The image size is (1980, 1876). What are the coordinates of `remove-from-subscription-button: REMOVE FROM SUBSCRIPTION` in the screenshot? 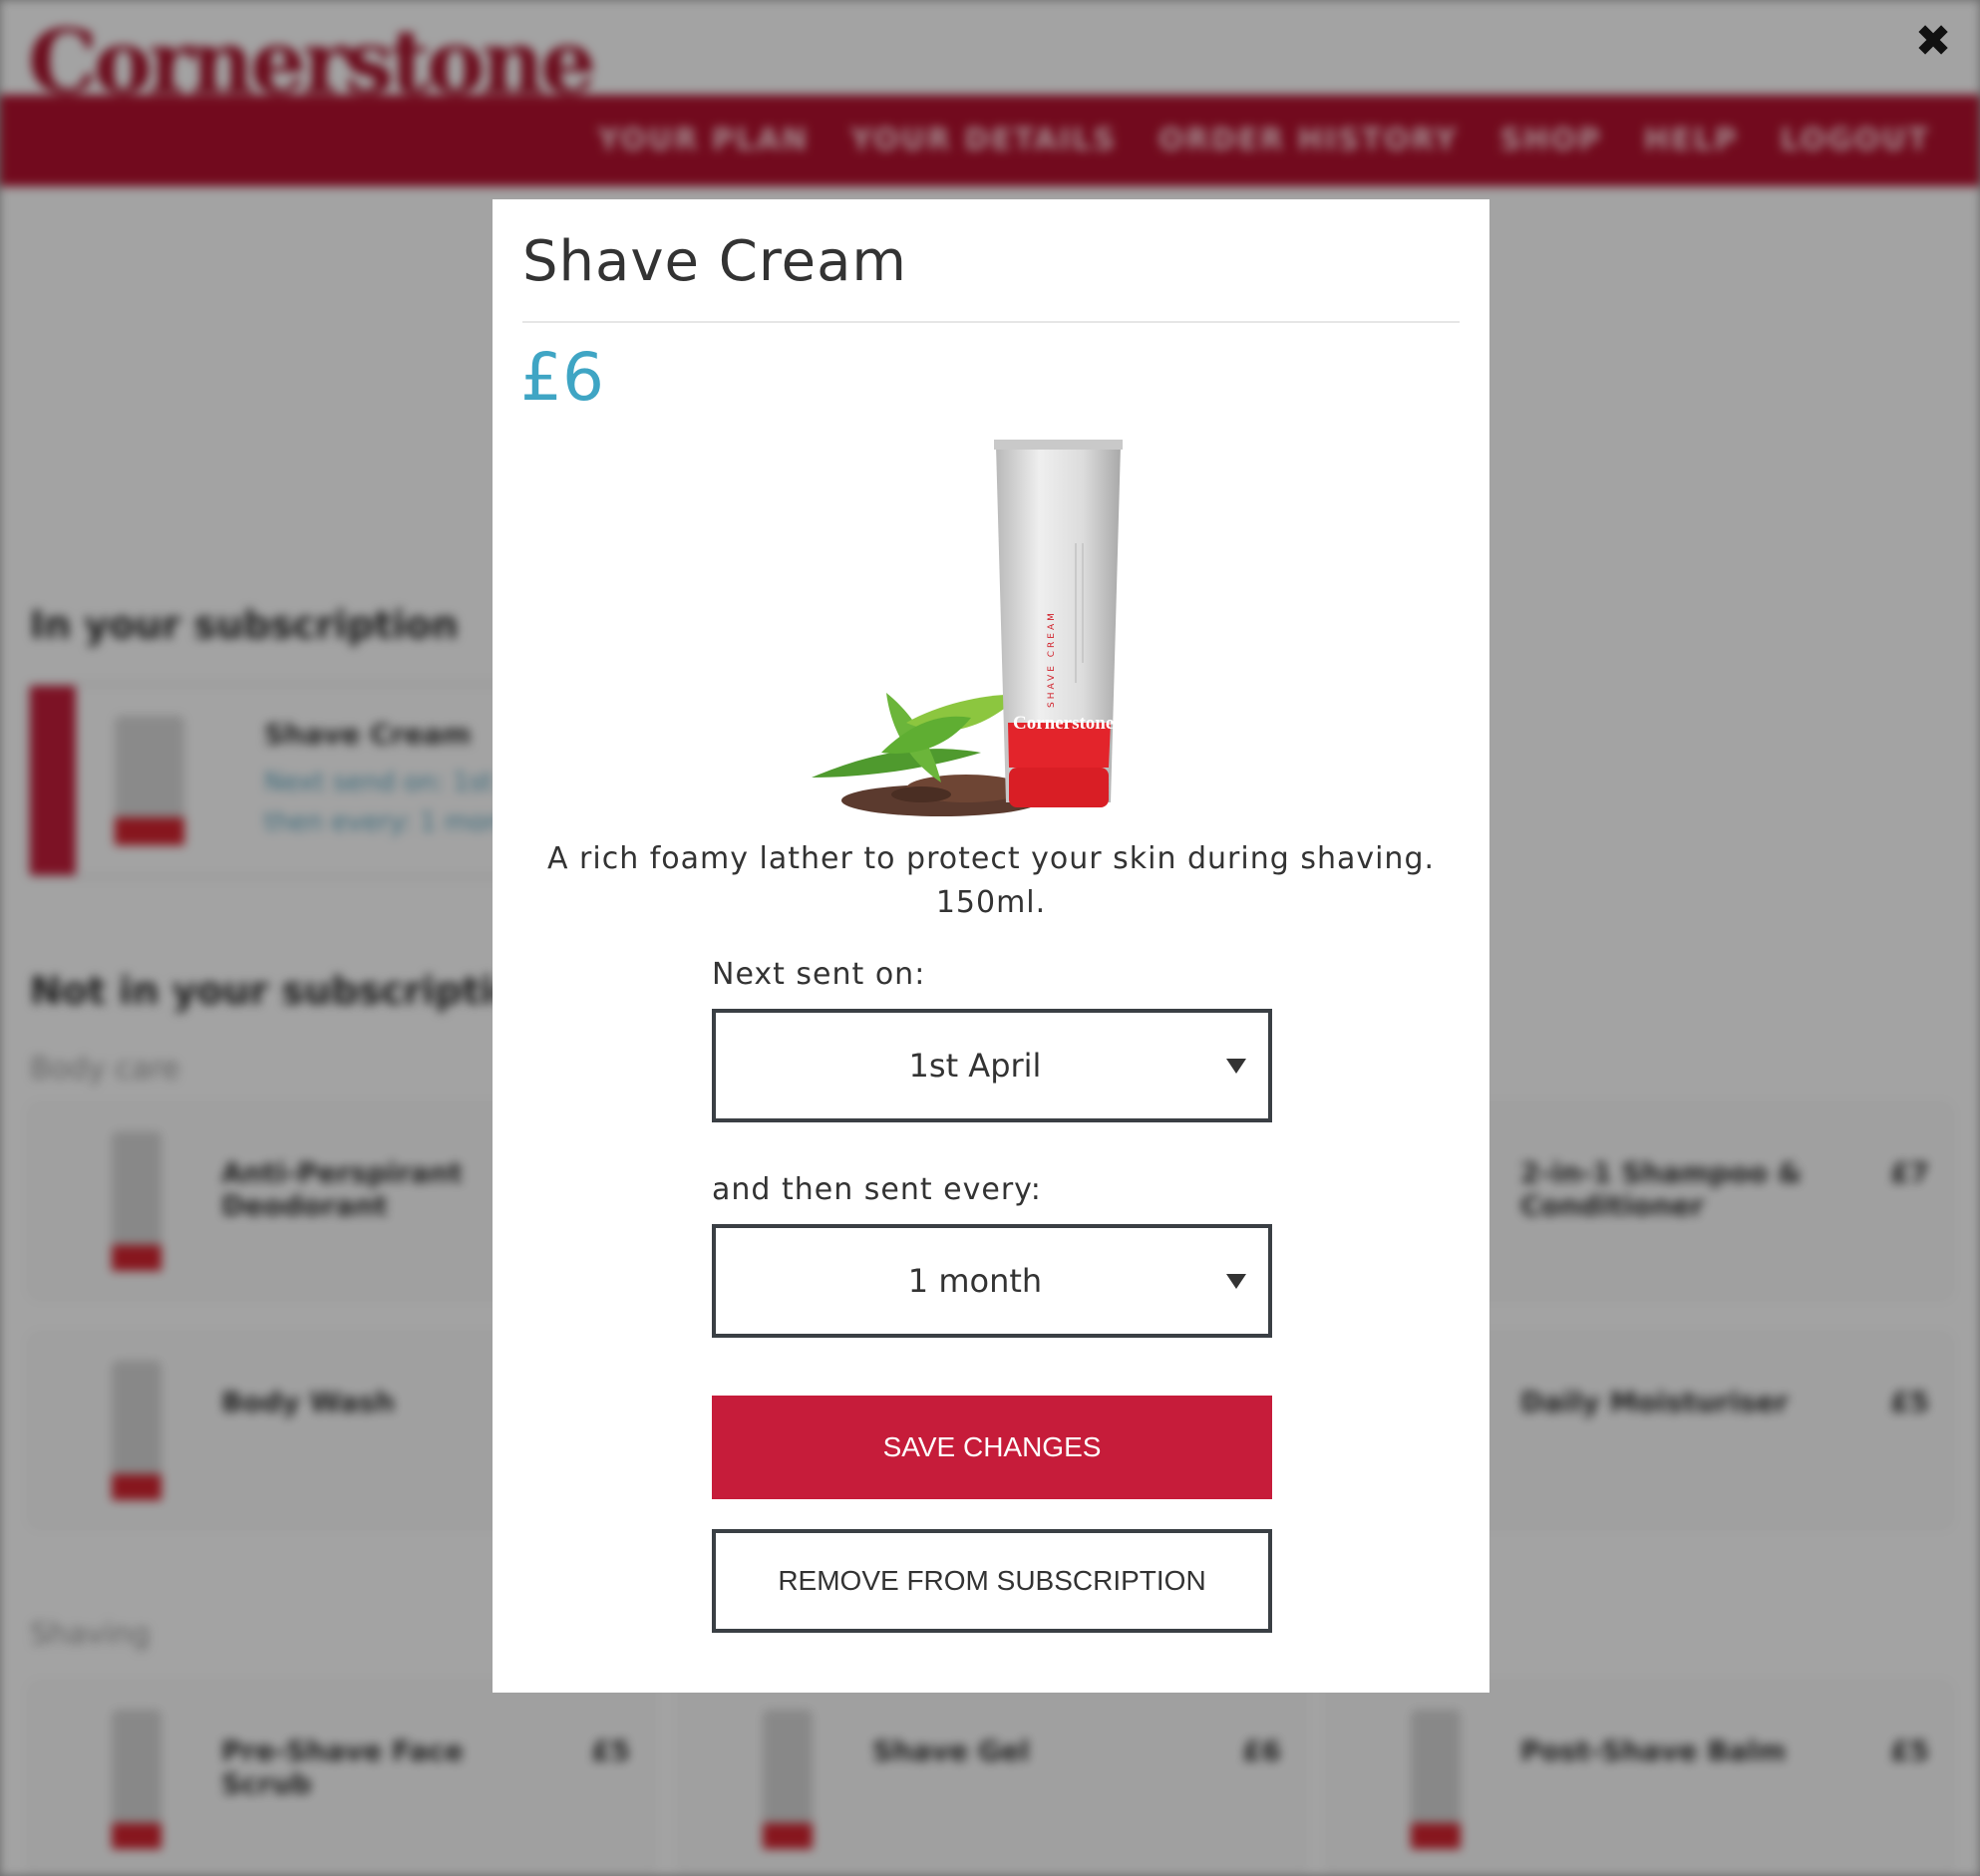 It's located at (992, 1581).